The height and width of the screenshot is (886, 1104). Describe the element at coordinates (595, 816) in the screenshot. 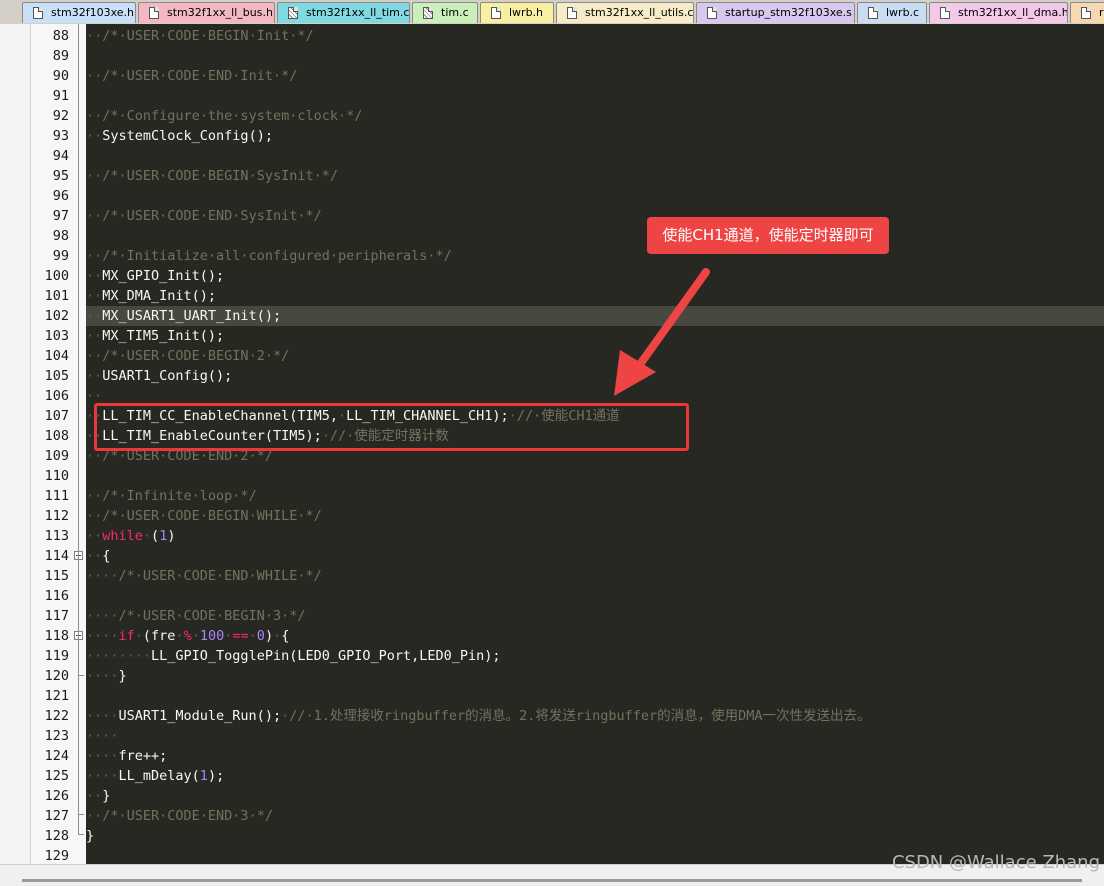

I see `code-line: ··/*·USER·CODE·END·3·*/` at that location.